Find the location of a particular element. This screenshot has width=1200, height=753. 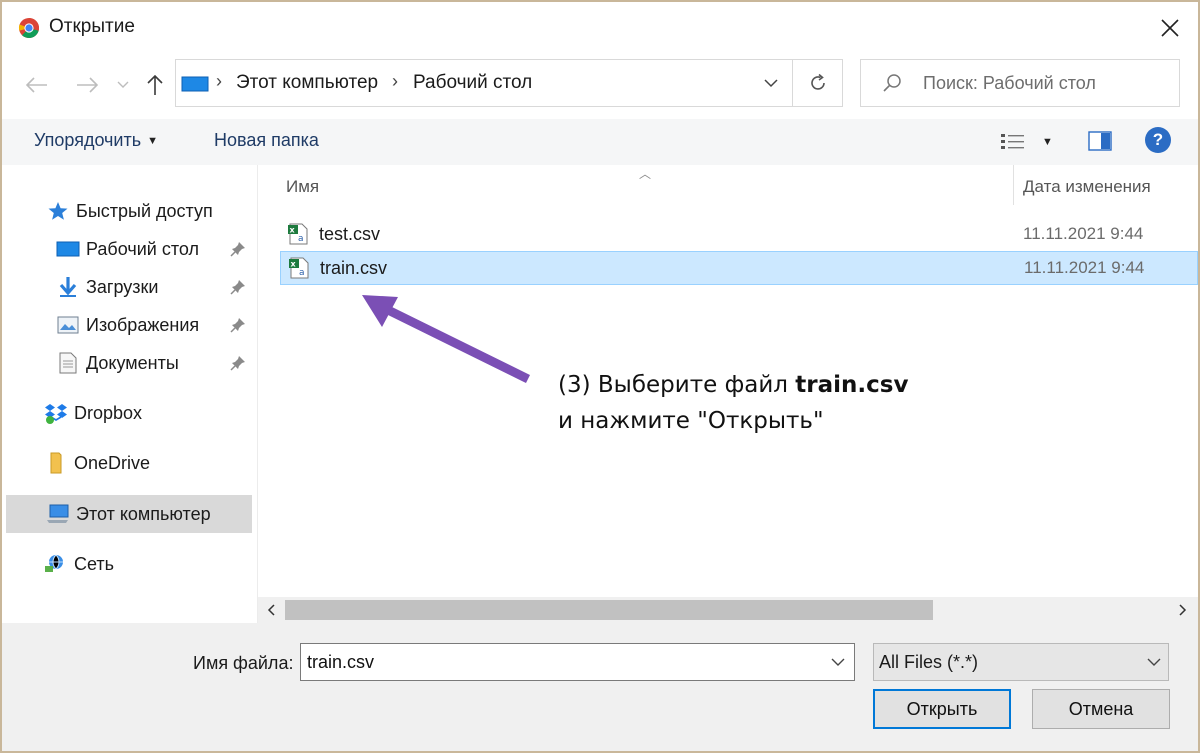

file-name: test.csv is located at coordinates (350, 234).